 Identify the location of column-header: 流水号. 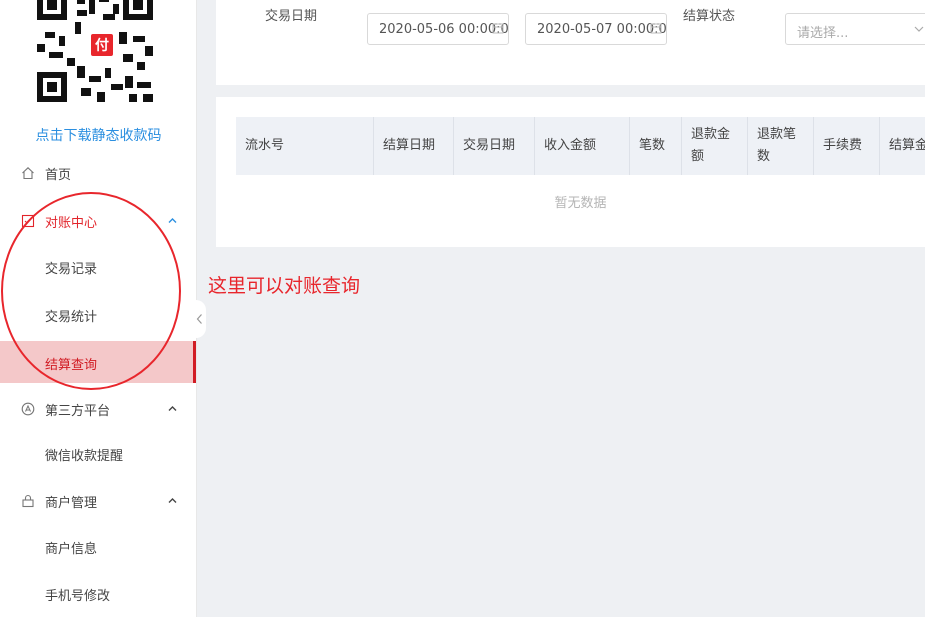
(305, 146).